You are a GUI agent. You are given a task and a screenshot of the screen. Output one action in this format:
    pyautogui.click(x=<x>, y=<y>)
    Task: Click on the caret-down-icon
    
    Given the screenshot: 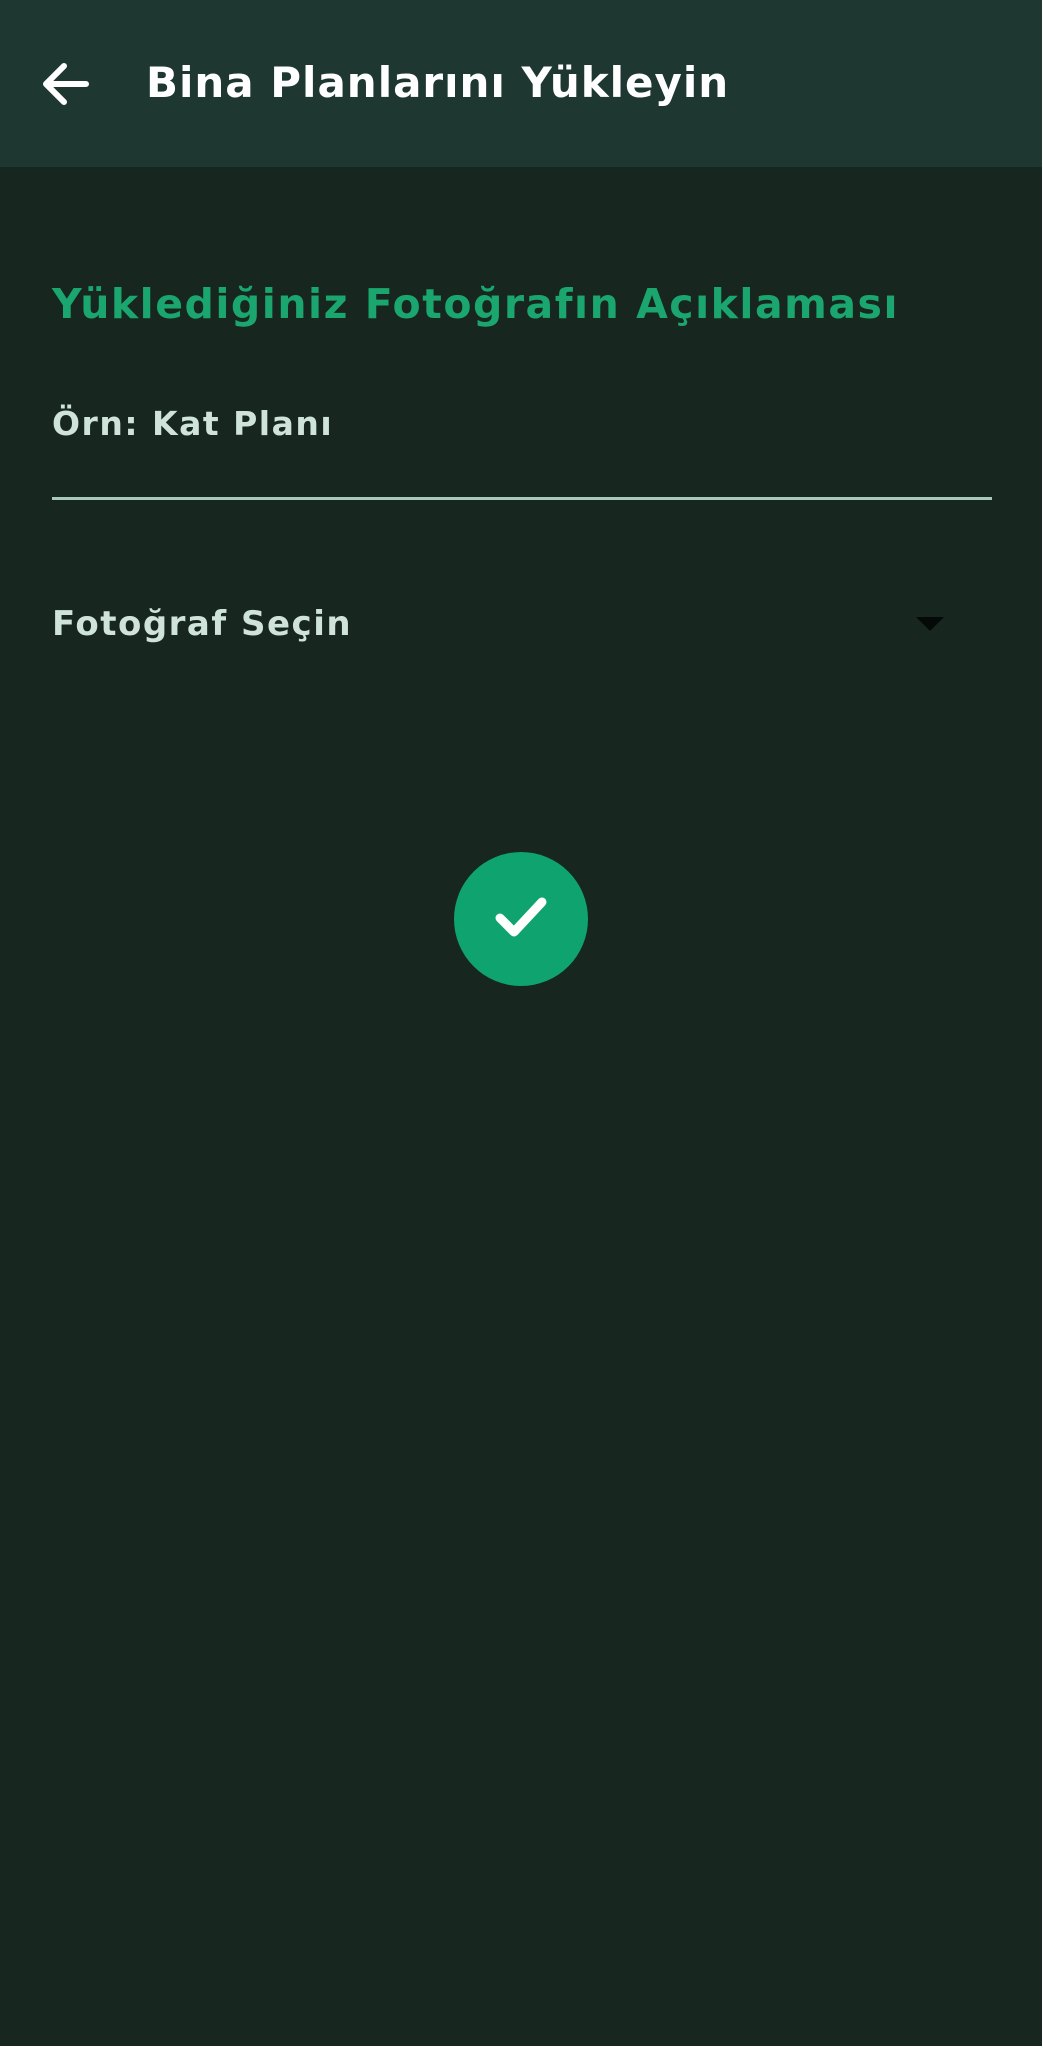 What is the action you would take?
    pyautogui.click(x=930, y=624)
    